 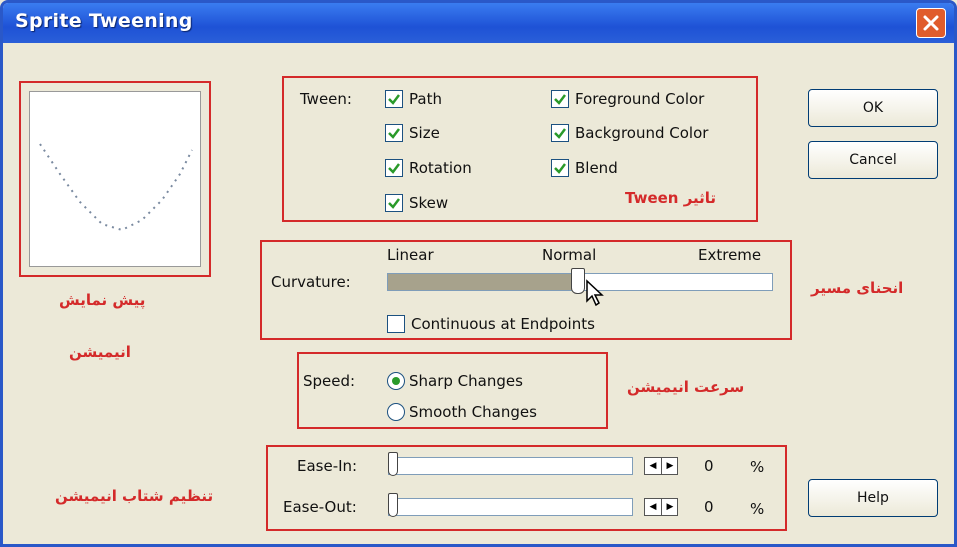 I want to click on annotation-speed: سرعت انیمیشن, so click(x=686, y=387).